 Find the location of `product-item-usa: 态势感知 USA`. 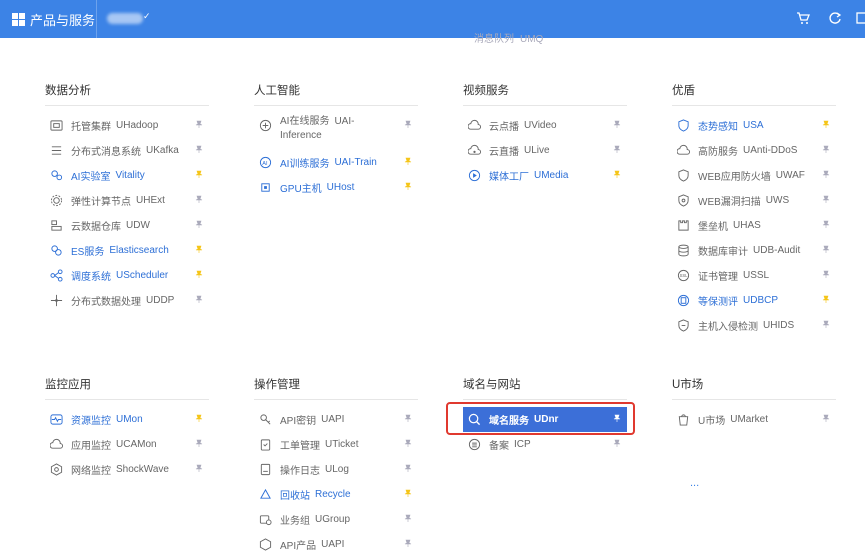

product-item-usa: 态势感知 USA is located at coordinates (754, 125).